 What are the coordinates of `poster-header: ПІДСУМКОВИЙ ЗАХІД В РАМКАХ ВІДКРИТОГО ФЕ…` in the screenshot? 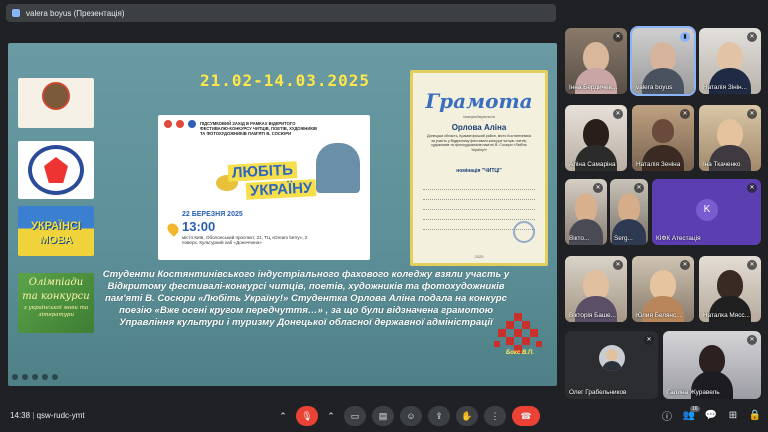 It's located at (259, 128).